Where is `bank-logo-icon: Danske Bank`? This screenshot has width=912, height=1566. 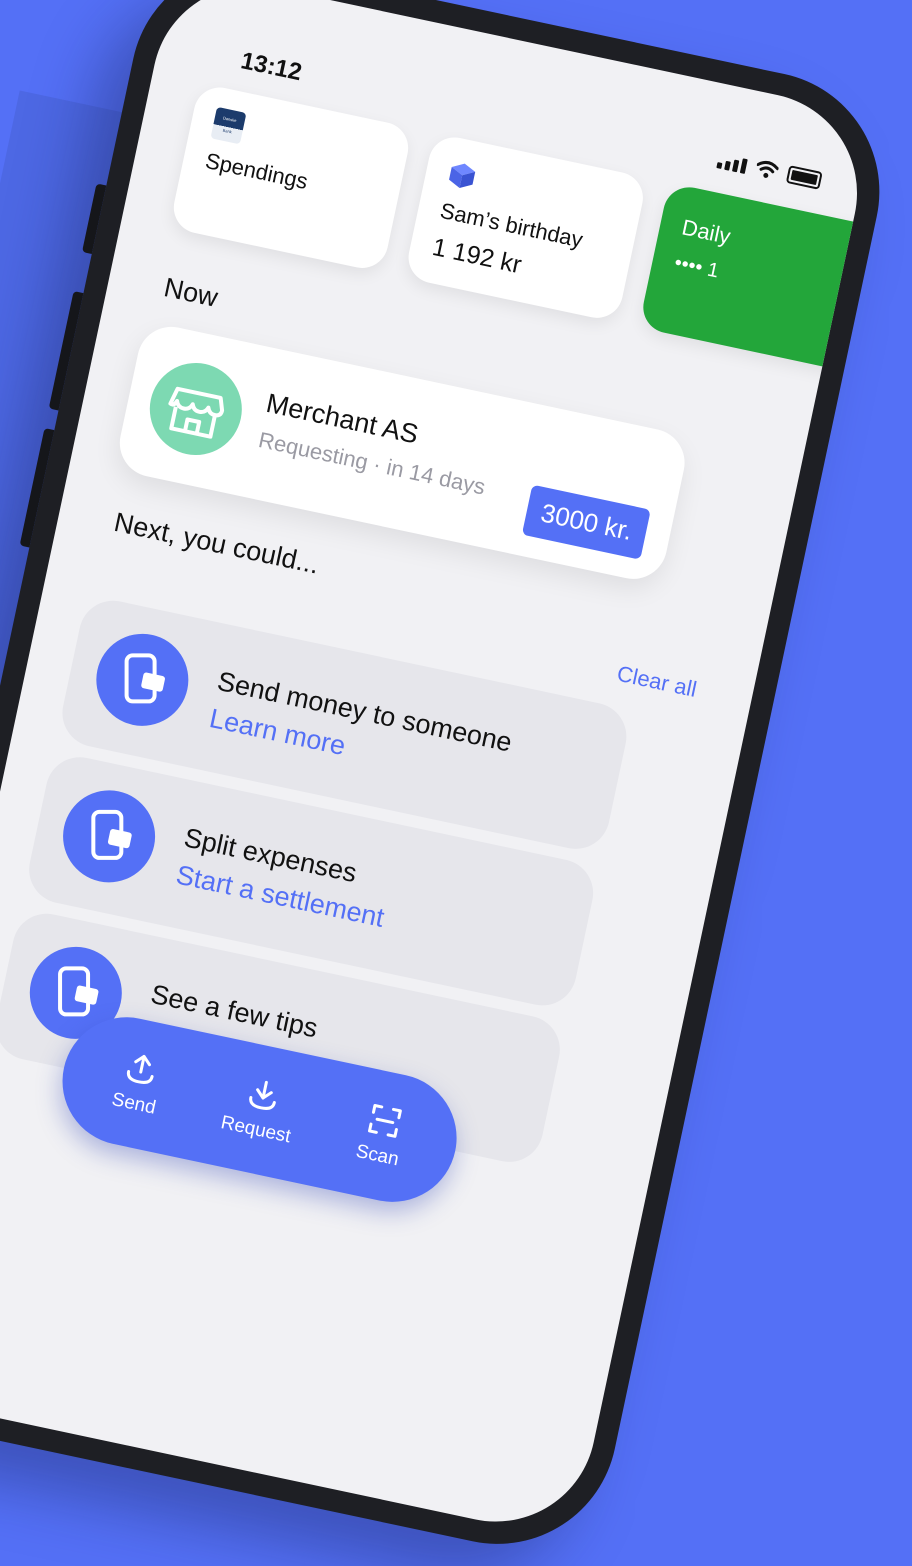 bank-logo-icon: Danske Bank is located at coordinates (228, 125).